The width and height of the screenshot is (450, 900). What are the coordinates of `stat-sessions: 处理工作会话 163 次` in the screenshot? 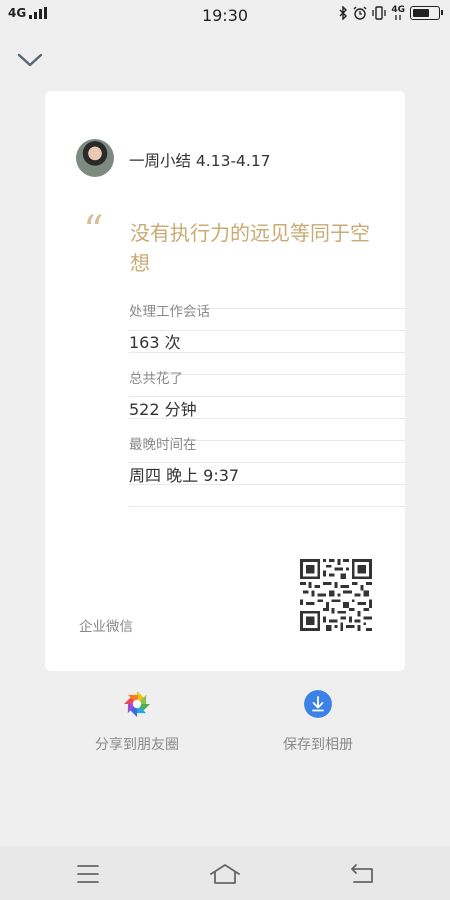 It's located at (254, 326).